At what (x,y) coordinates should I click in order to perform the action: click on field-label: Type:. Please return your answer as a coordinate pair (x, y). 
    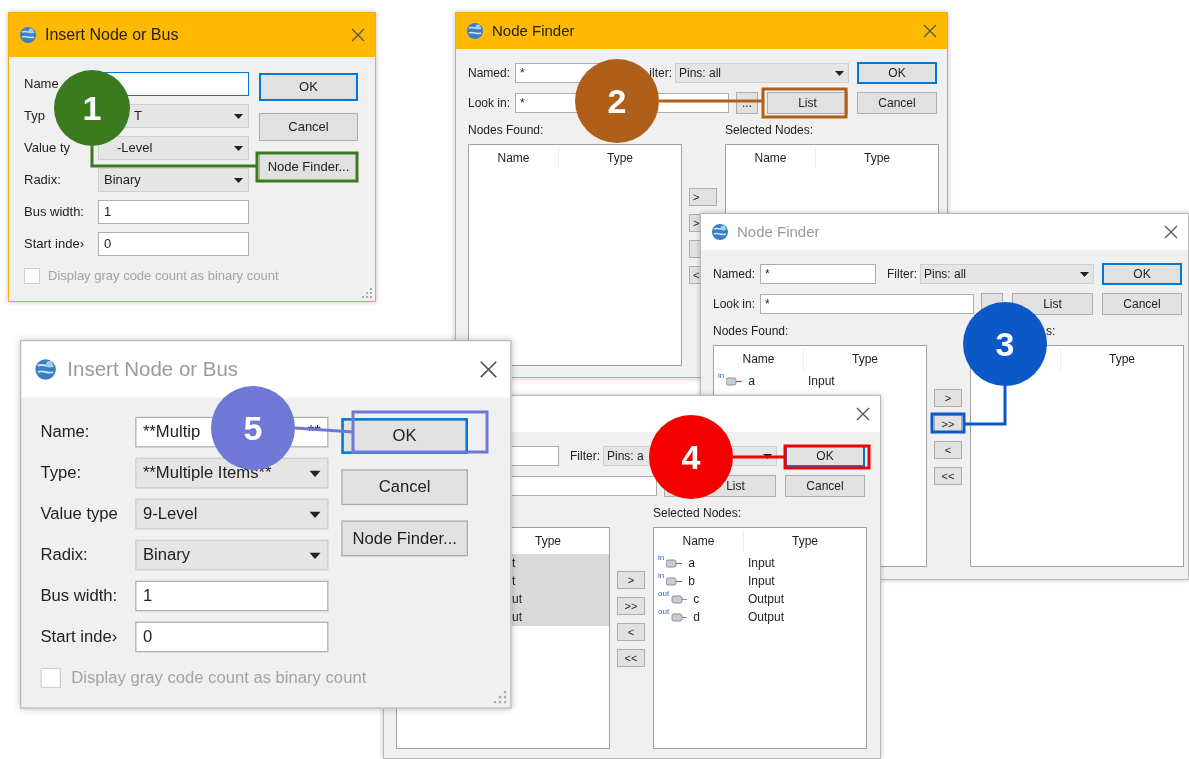
    Looking at the image, I should click on (61, 473).